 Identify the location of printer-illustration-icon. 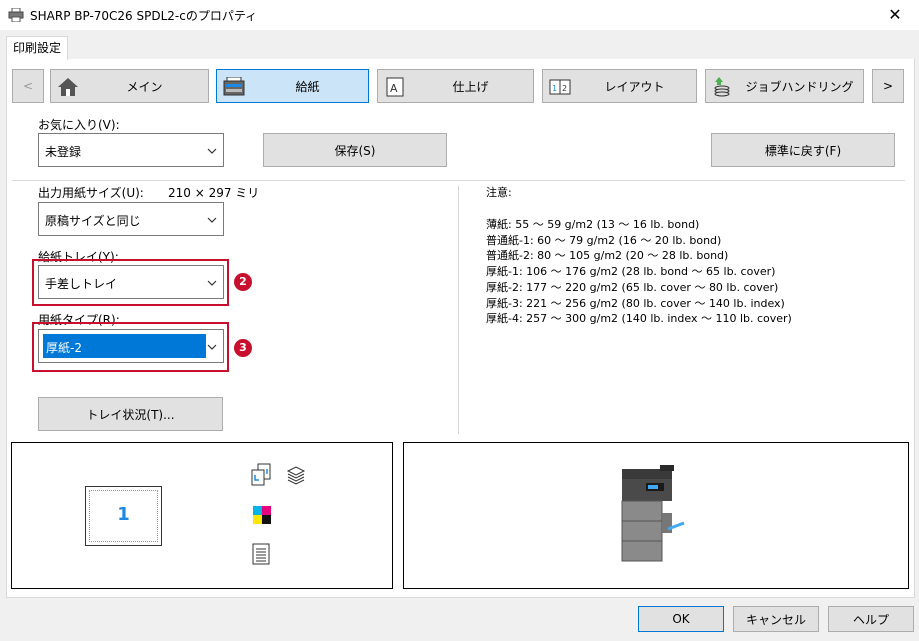
(653, 513).